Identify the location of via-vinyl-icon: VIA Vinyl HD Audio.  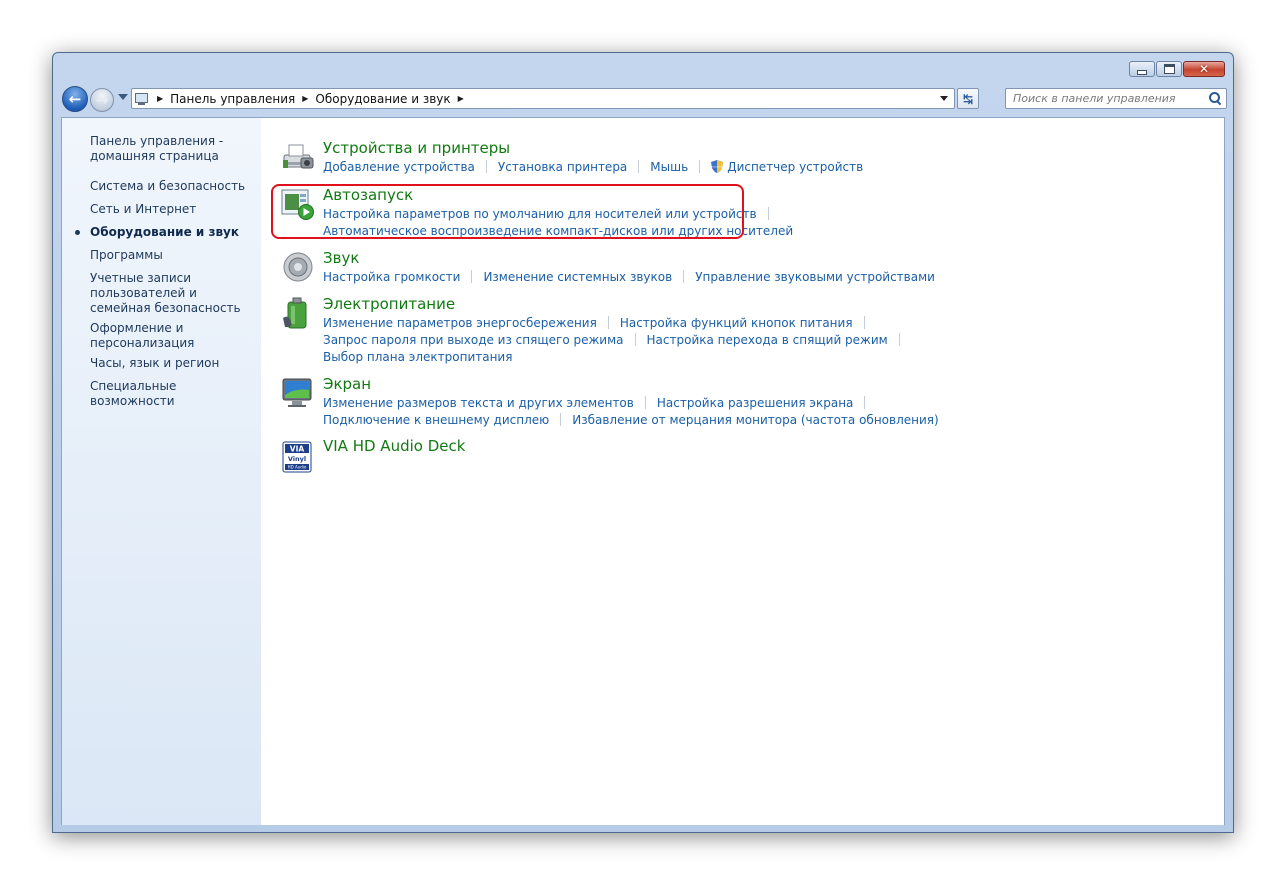
(298, 457).